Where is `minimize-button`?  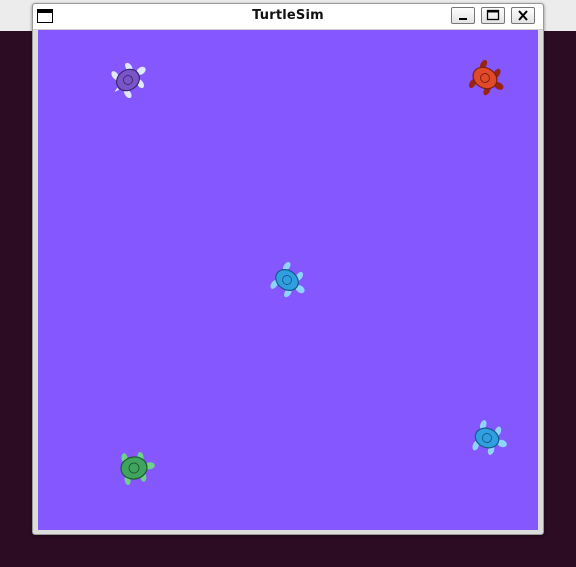 minimize-button is located at coordinates (463, 15).